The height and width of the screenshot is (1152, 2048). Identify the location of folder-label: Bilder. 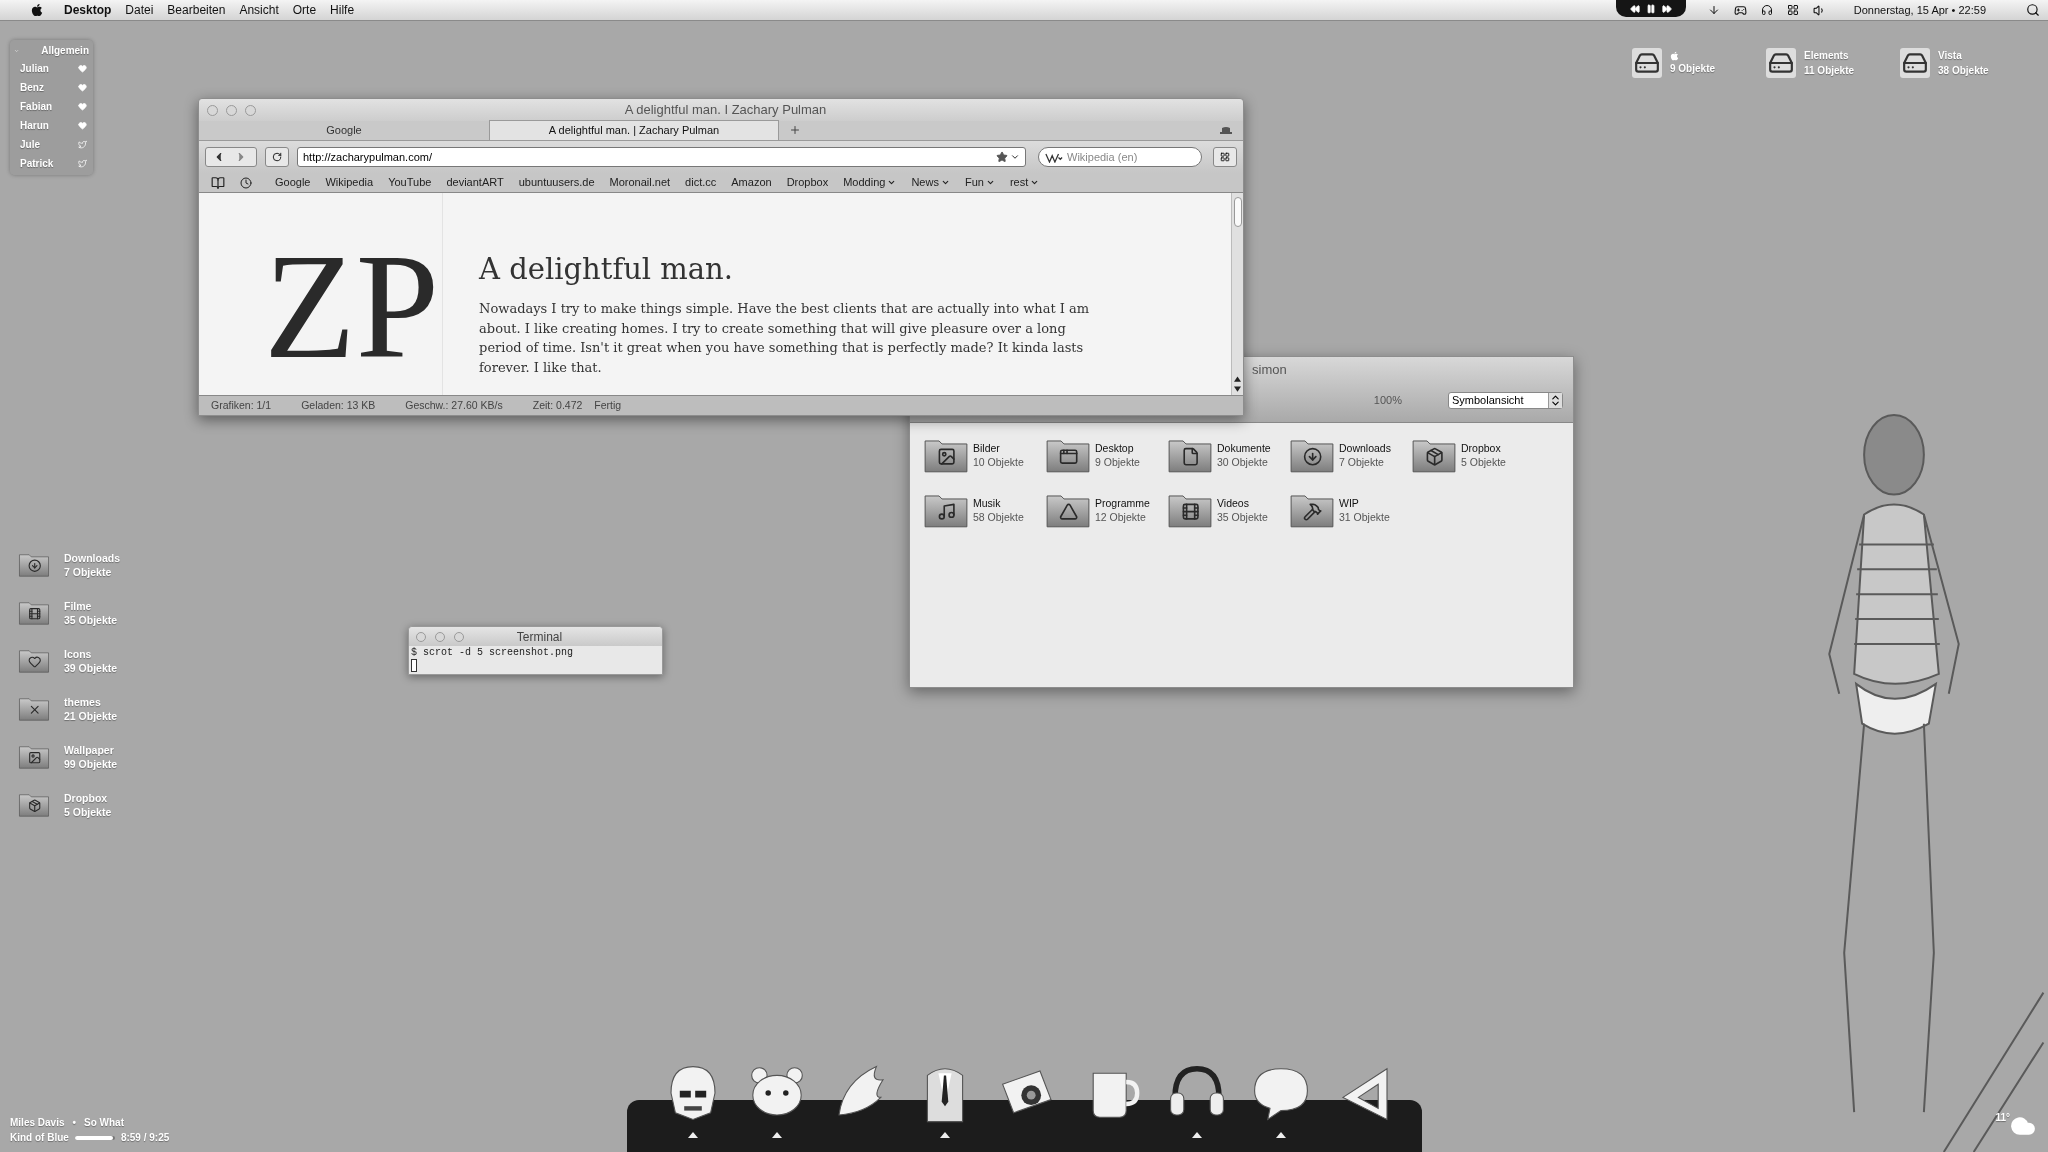
(998, 448).